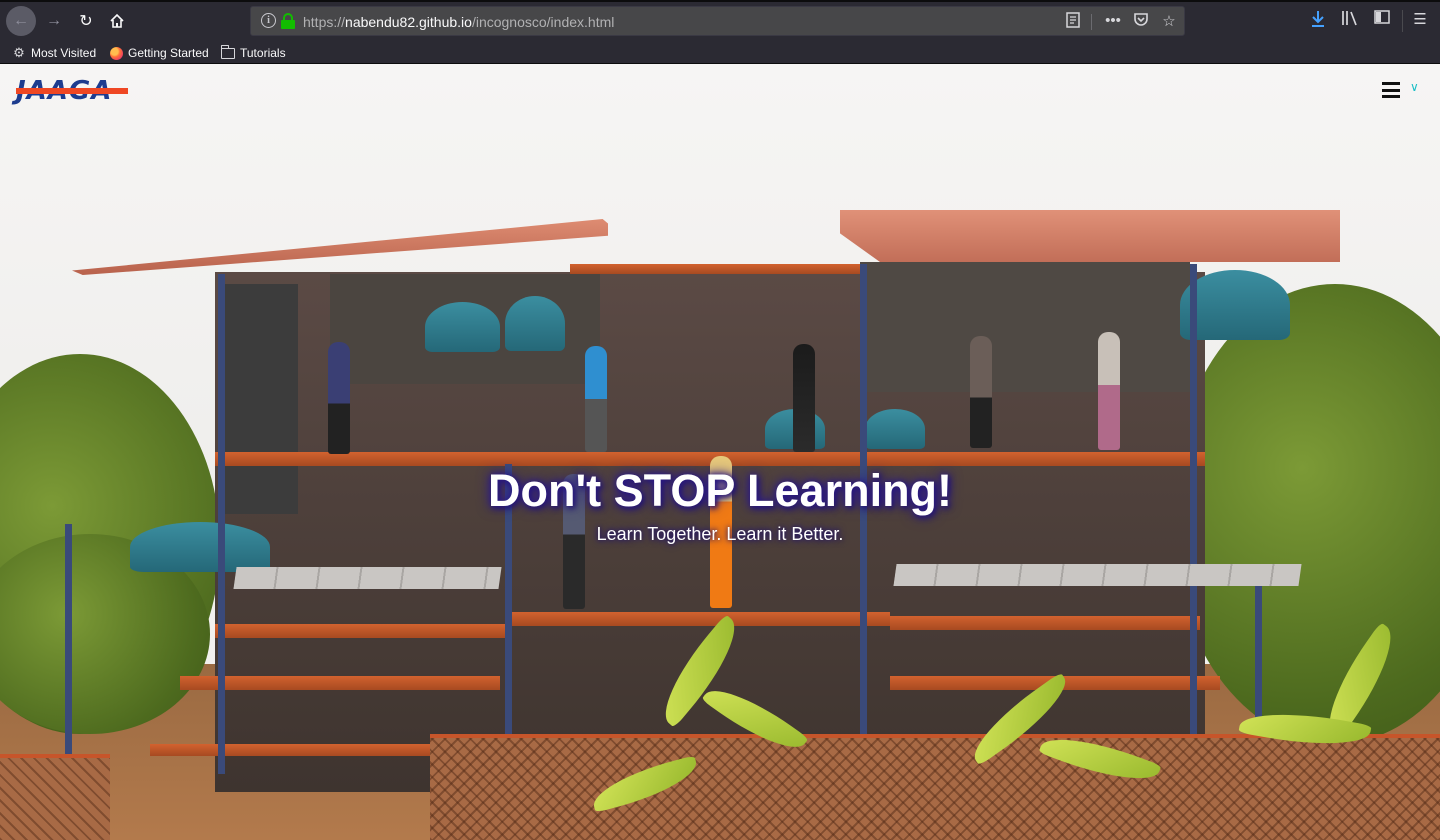 The width and height of the screenshot is (1440, 840). What do you see at coordinates (64, 53) in the screenshot?
I see `bookmark-label: Most Visited` at bounding box center [64, 53].